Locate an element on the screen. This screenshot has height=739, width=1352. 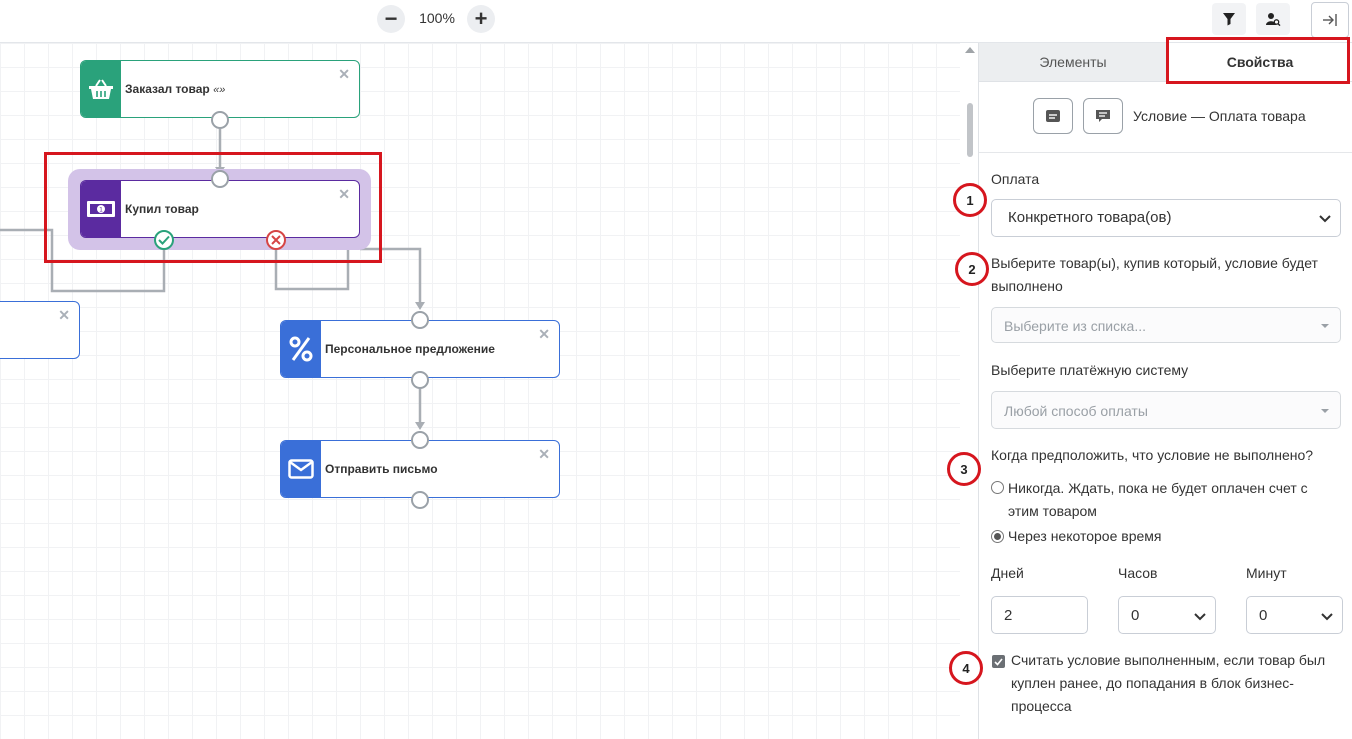
percent-icon is located at coordinates (301, 349).